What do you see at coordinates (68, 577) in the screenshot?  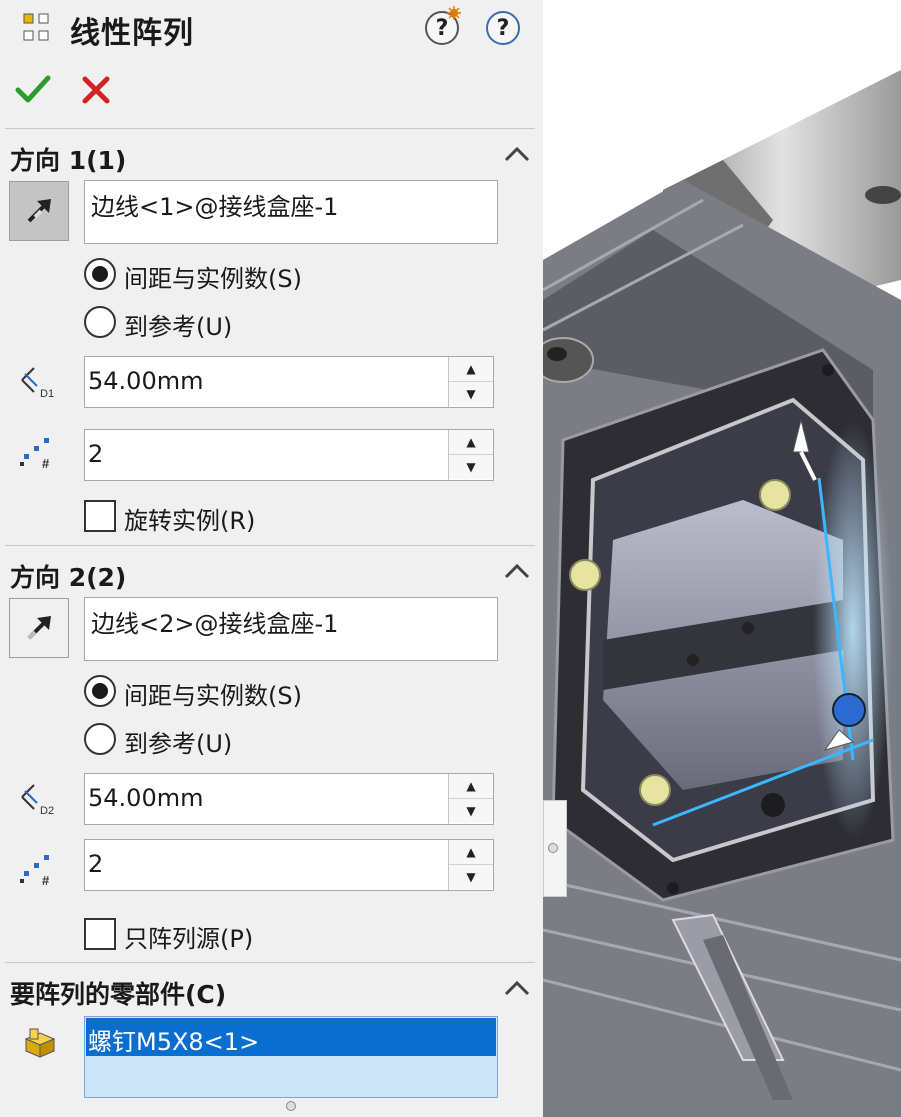 I see `section-title-direction2: 方向 2(2)` at bounding box center [68, 577].